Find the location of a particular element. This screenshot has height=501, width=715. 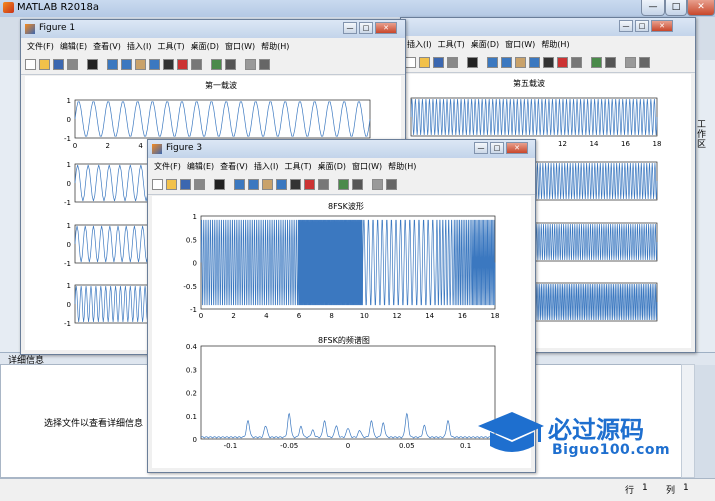

y-tick-label: 1 is located at coordinates (69, 286).